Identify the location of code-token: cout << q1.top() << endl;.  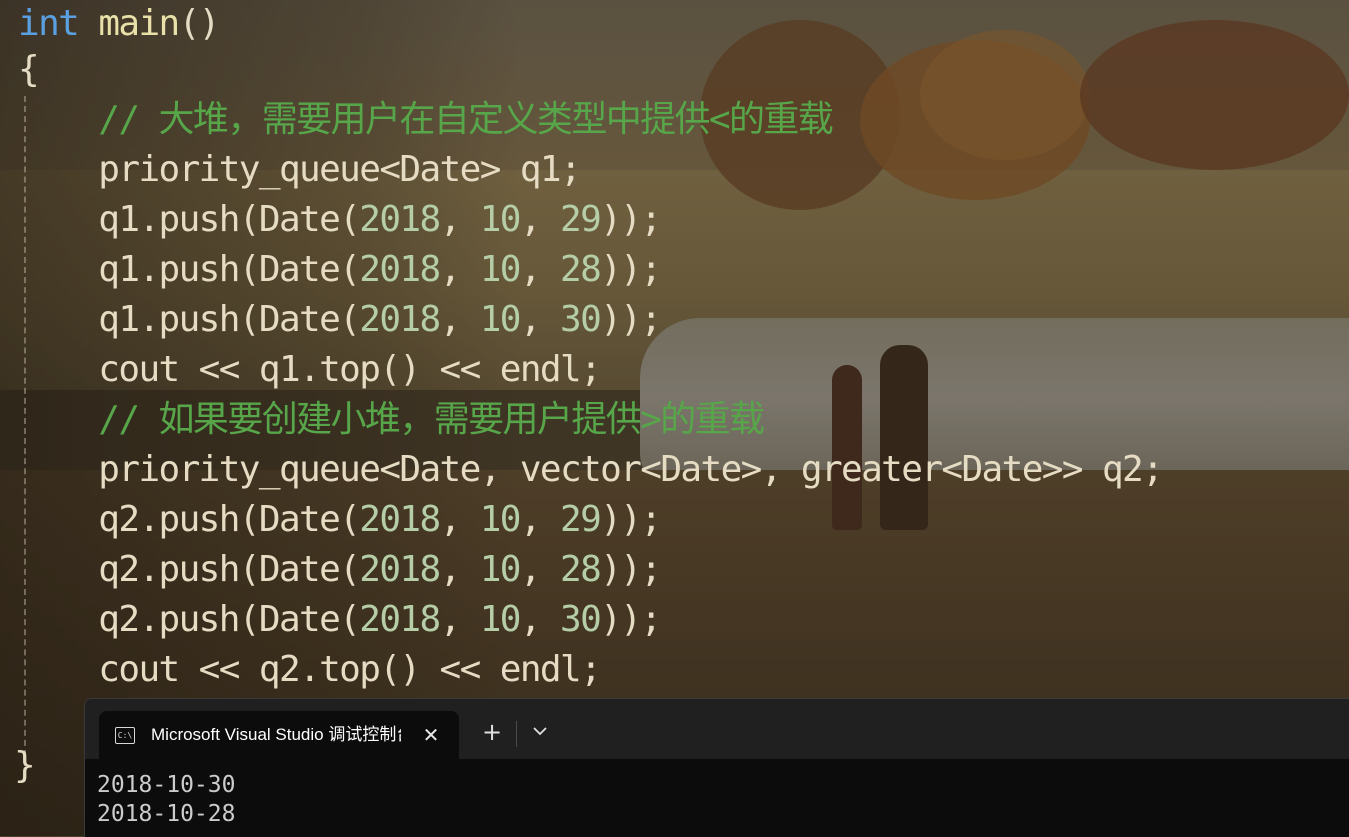
(309, 369).